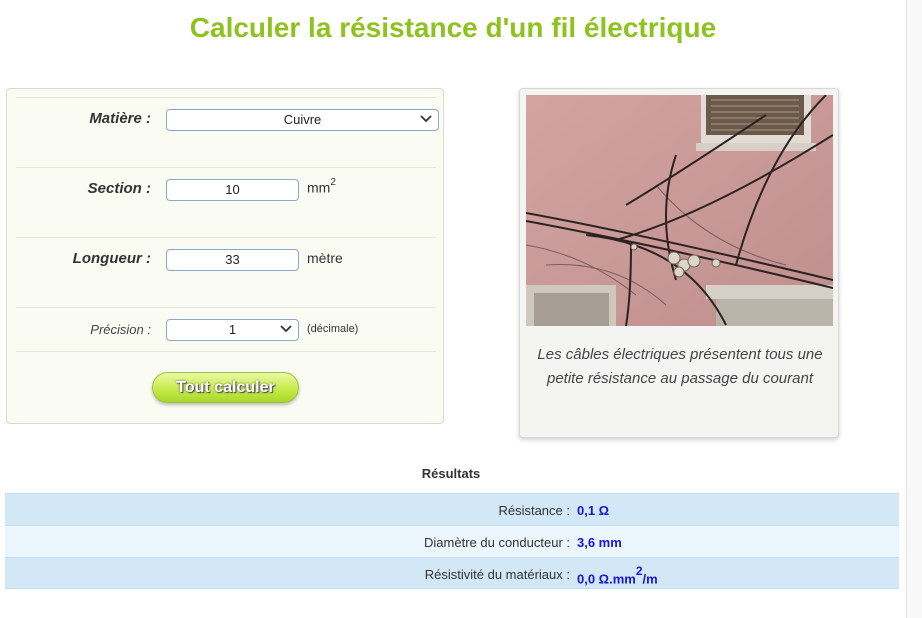  What do you see at coordinates (119, 188) in the screenshot?
I see `section-label: Section :` at bounding box center [119, 188].